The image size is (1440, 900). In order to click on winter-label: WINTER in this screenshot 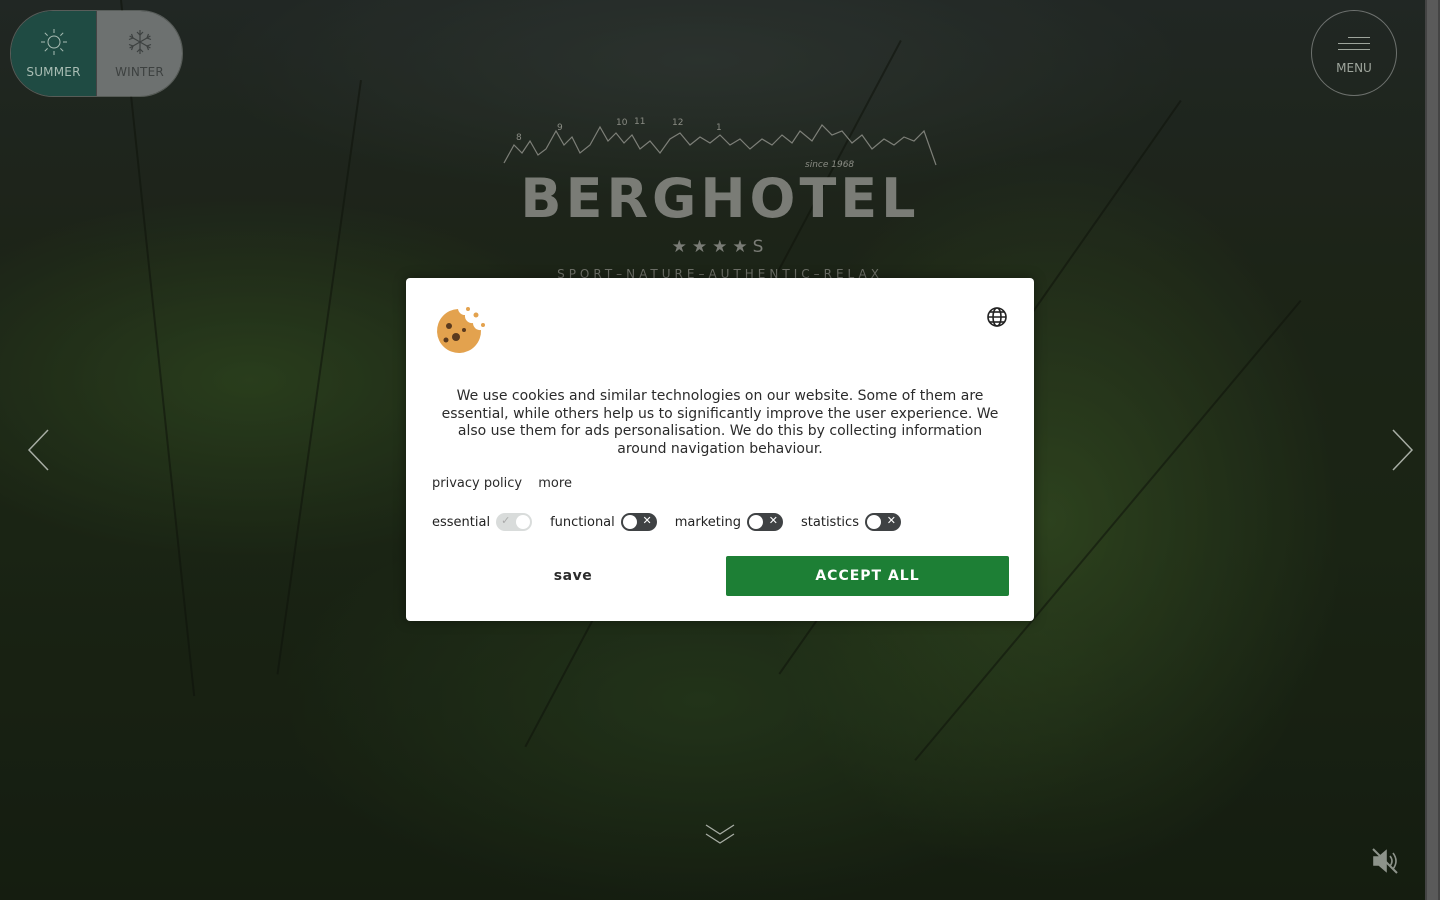, I will do `click(139, 72)`.